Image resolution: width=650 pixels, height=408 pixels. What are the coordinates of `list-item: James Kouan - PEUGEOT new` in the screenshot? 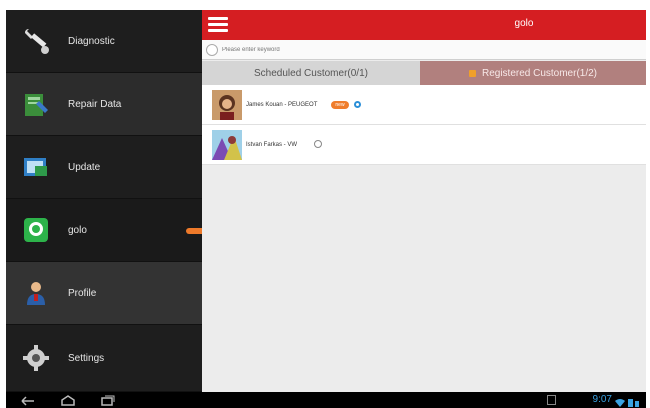 It's located at (424, 105).